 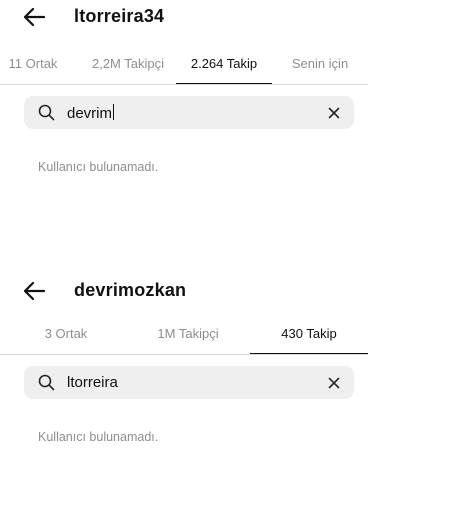 What do you see at coordinates (309, 335) in the screenshot?
I see `tab-following: 430 Takip` at bounding box center [309, 335].